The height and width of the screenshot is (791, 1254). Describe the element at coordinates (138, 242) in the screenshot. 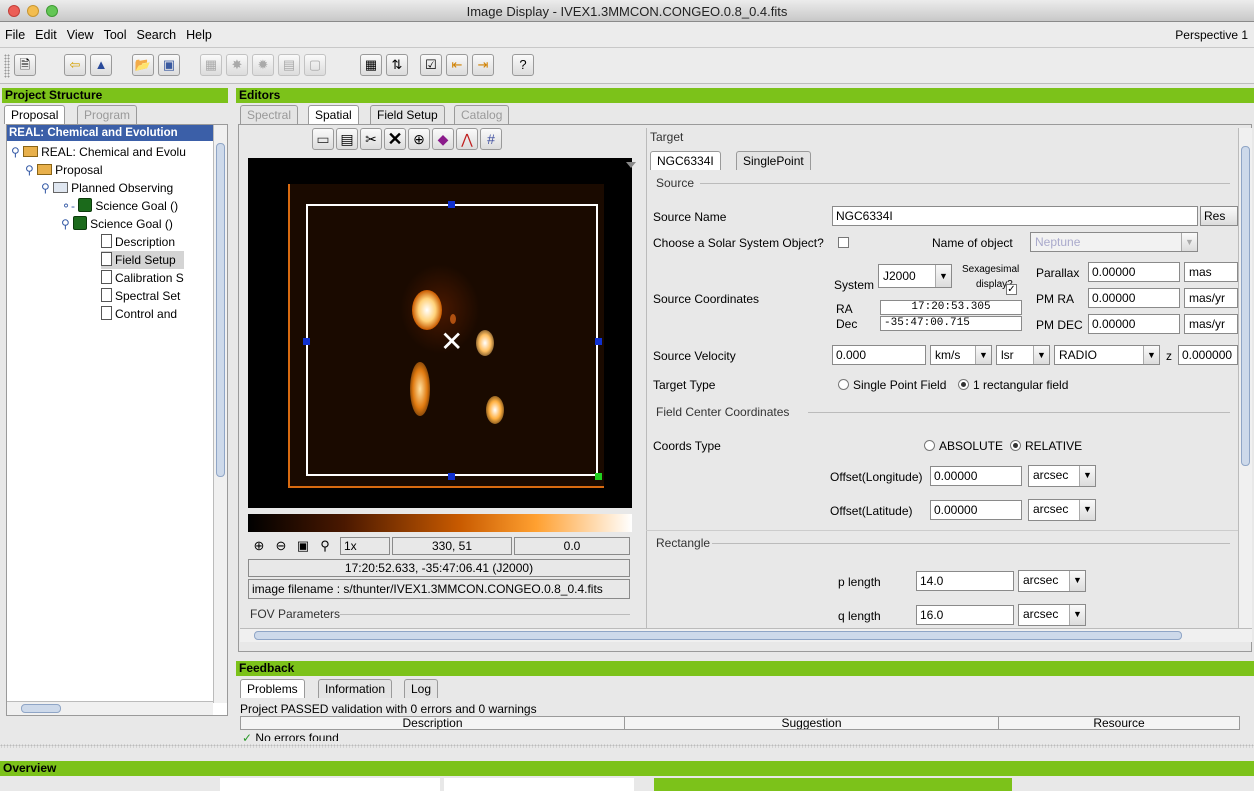

I see `tree-item-description: Description` at that location.